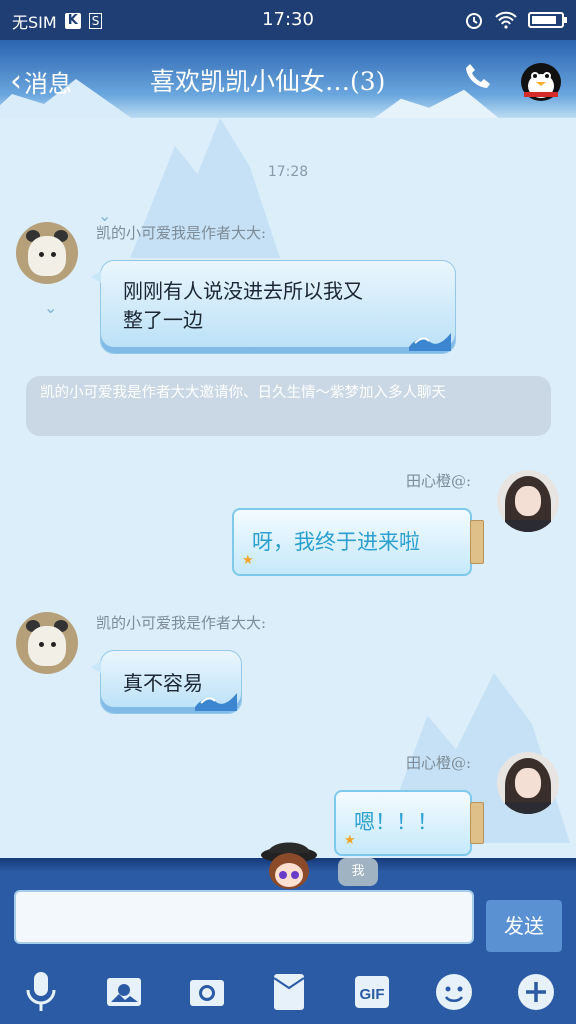 The height and width of the screenshot is (1024, 576). I want to click on gif-icon: GIF, so click(372, 992).